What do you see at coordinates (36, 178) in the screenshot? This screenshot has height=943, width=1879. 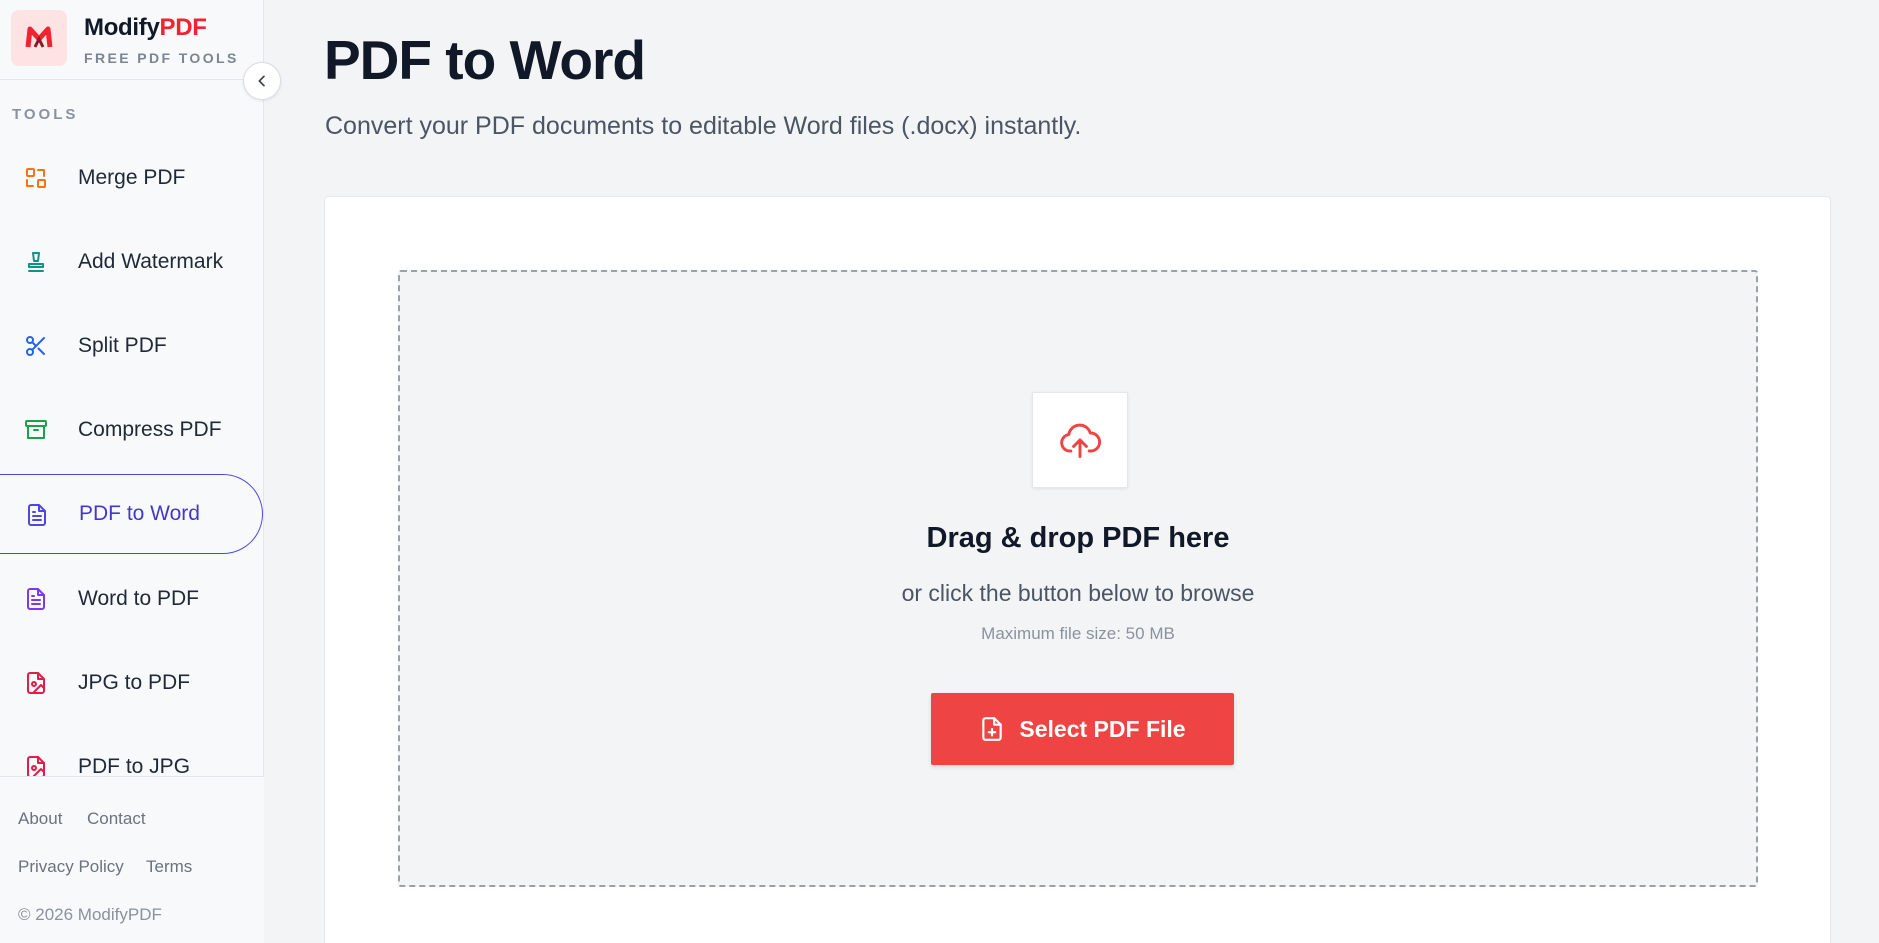 I see `merge-icon` at bounding box center [36, 178].